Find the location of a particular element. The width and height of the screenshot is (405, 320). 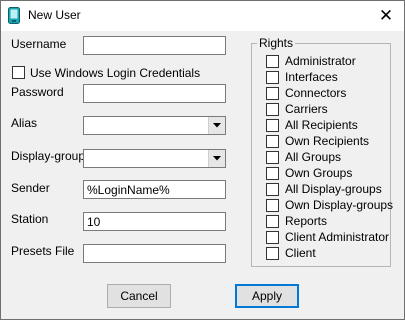

presets-file-input is located at coordinates (154, 253).